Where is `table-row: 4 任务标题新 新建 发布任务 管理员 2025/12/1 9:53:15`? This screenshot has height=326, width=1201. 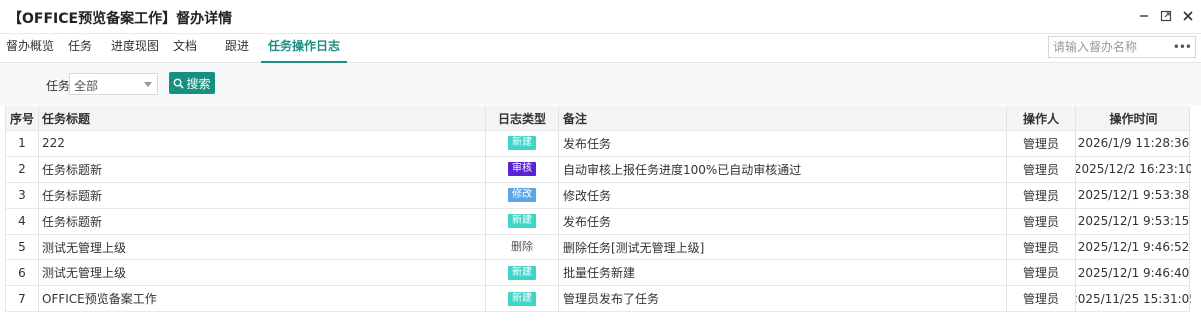 table-row: 4 任务标题新 新建 发布任务 管理员 2025/12/1 9:53:15 is located at coordinates (598, 221).